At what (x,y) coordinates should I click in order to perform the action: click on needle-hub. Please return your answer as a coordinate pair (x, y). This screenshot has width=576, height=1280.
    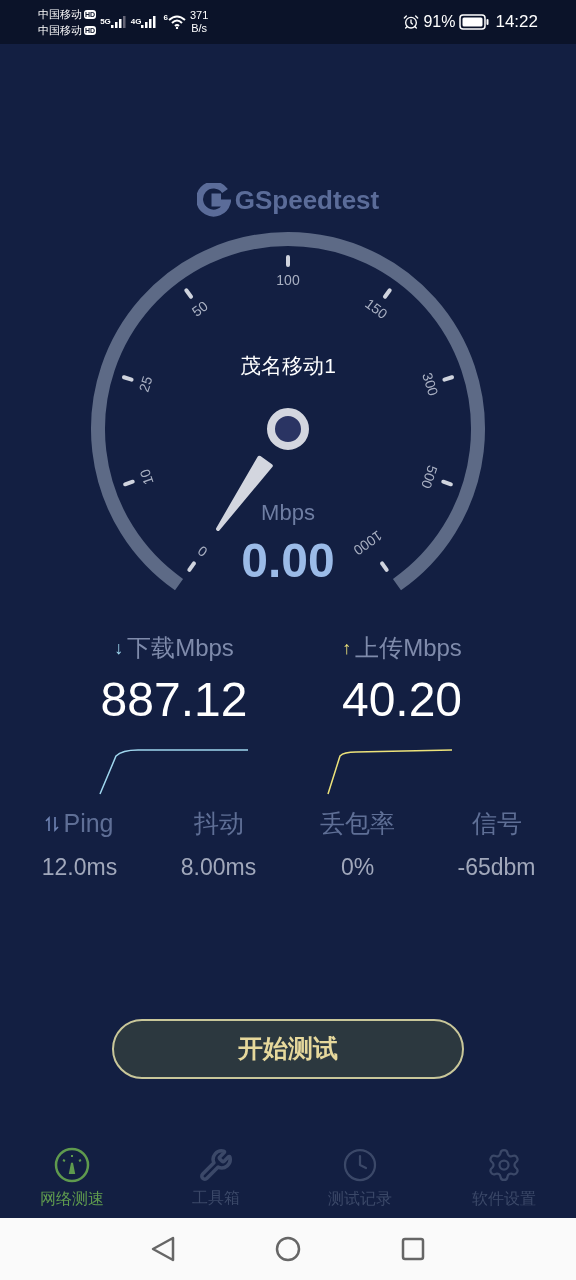
    Looking at the image, I should click on (288, 429).